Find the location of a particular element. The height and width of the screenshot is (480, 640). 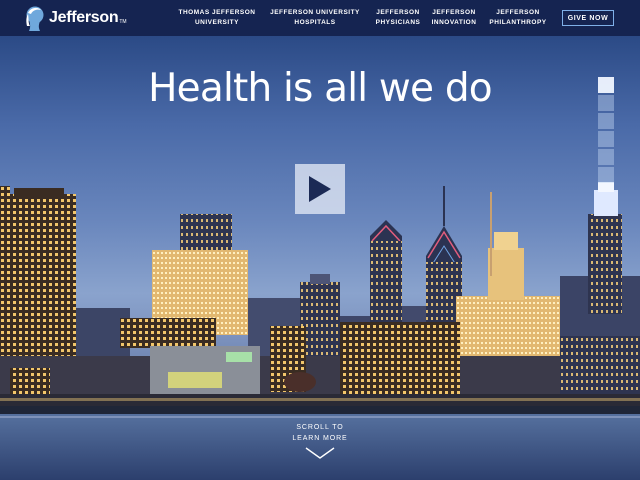

slide-indicator is located at coordinates (606, 131).